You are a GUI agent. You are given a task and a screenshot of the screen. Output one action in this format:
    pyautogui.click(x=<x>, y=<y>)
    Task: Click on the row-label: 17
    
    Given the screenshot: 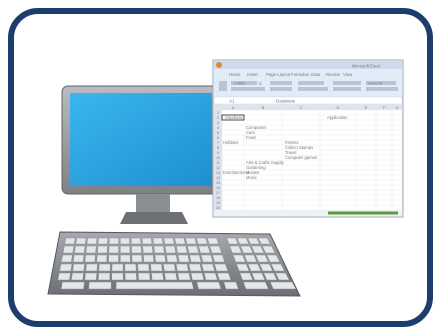 What is the action you would take?
    pyautogui.click(x=218, y=193)
    